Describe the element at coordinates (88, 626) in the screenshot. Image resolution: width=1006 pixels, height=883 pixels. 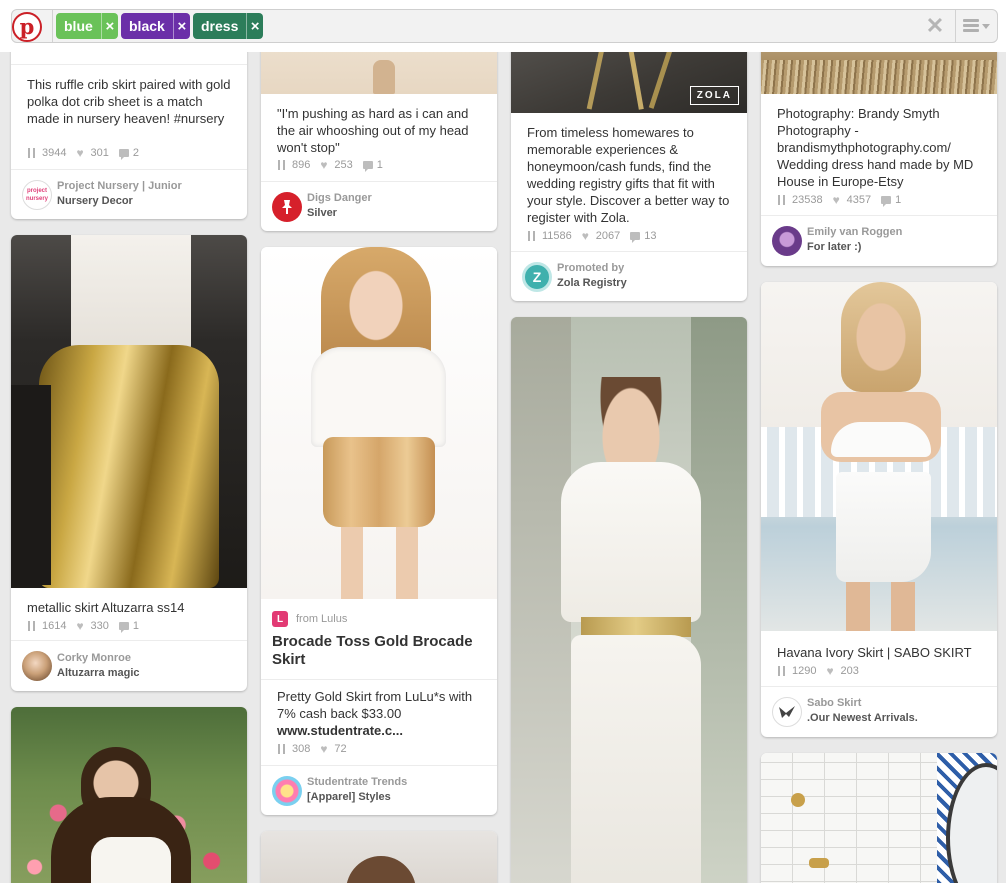
I see `pin-stats: 1614 330 1` at that location.